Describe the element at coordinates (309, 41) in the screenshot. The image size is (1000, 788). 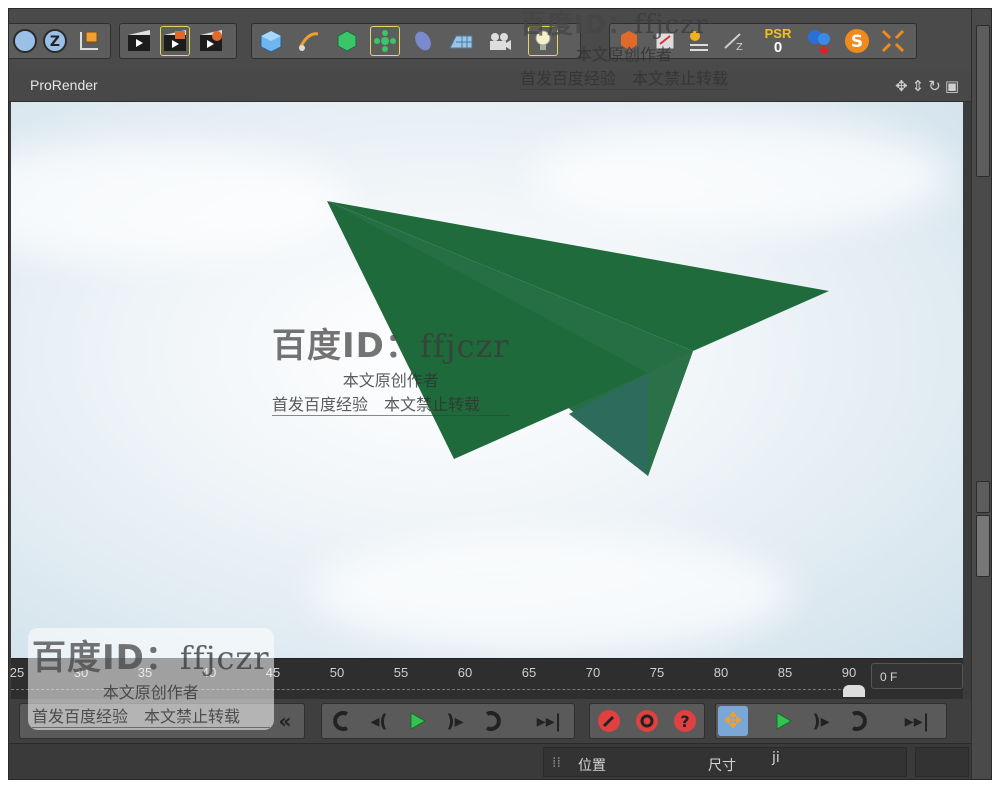
I see `pen-spline-icon` at that location.